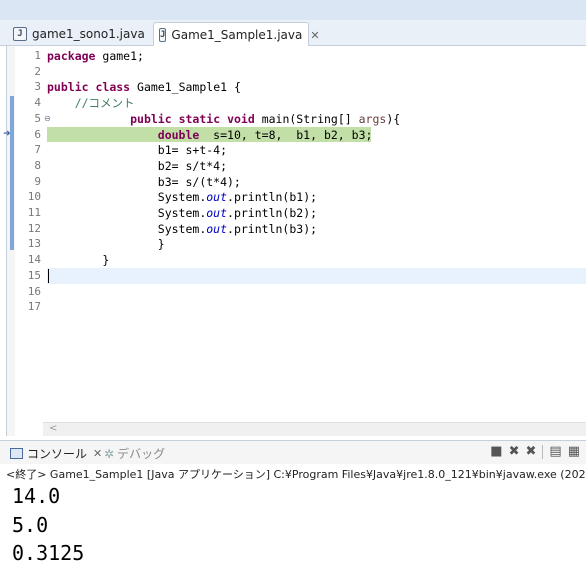  Describe the element at coordinates (286, 134) in the screenshot. I see `code-token: s=10, t=8, b1, b2, b3;` at that location.